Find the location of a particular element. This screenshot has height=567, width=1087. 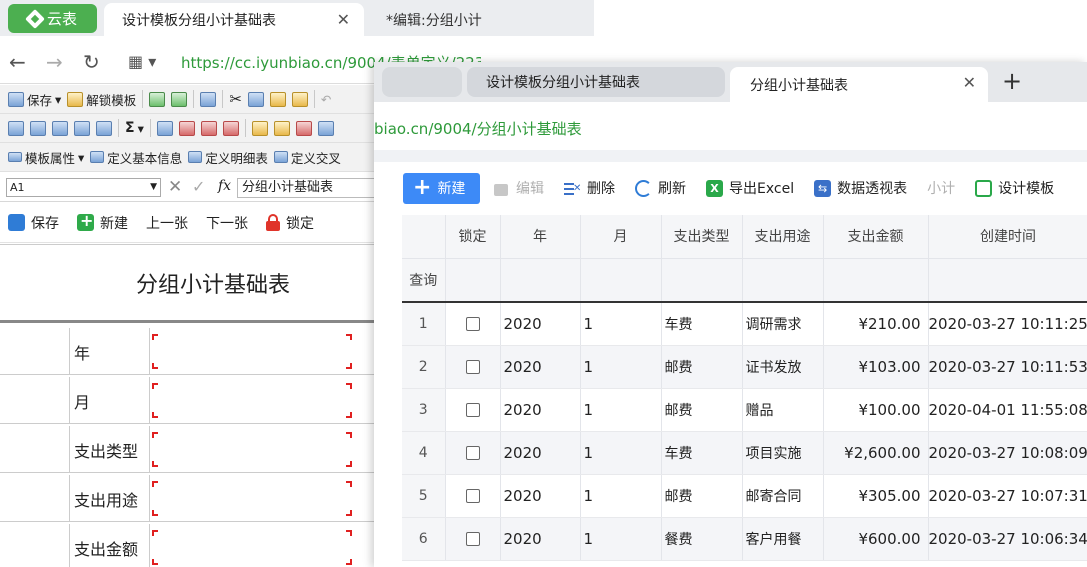

front-tab-hidden is located at coordinates (422, 82).